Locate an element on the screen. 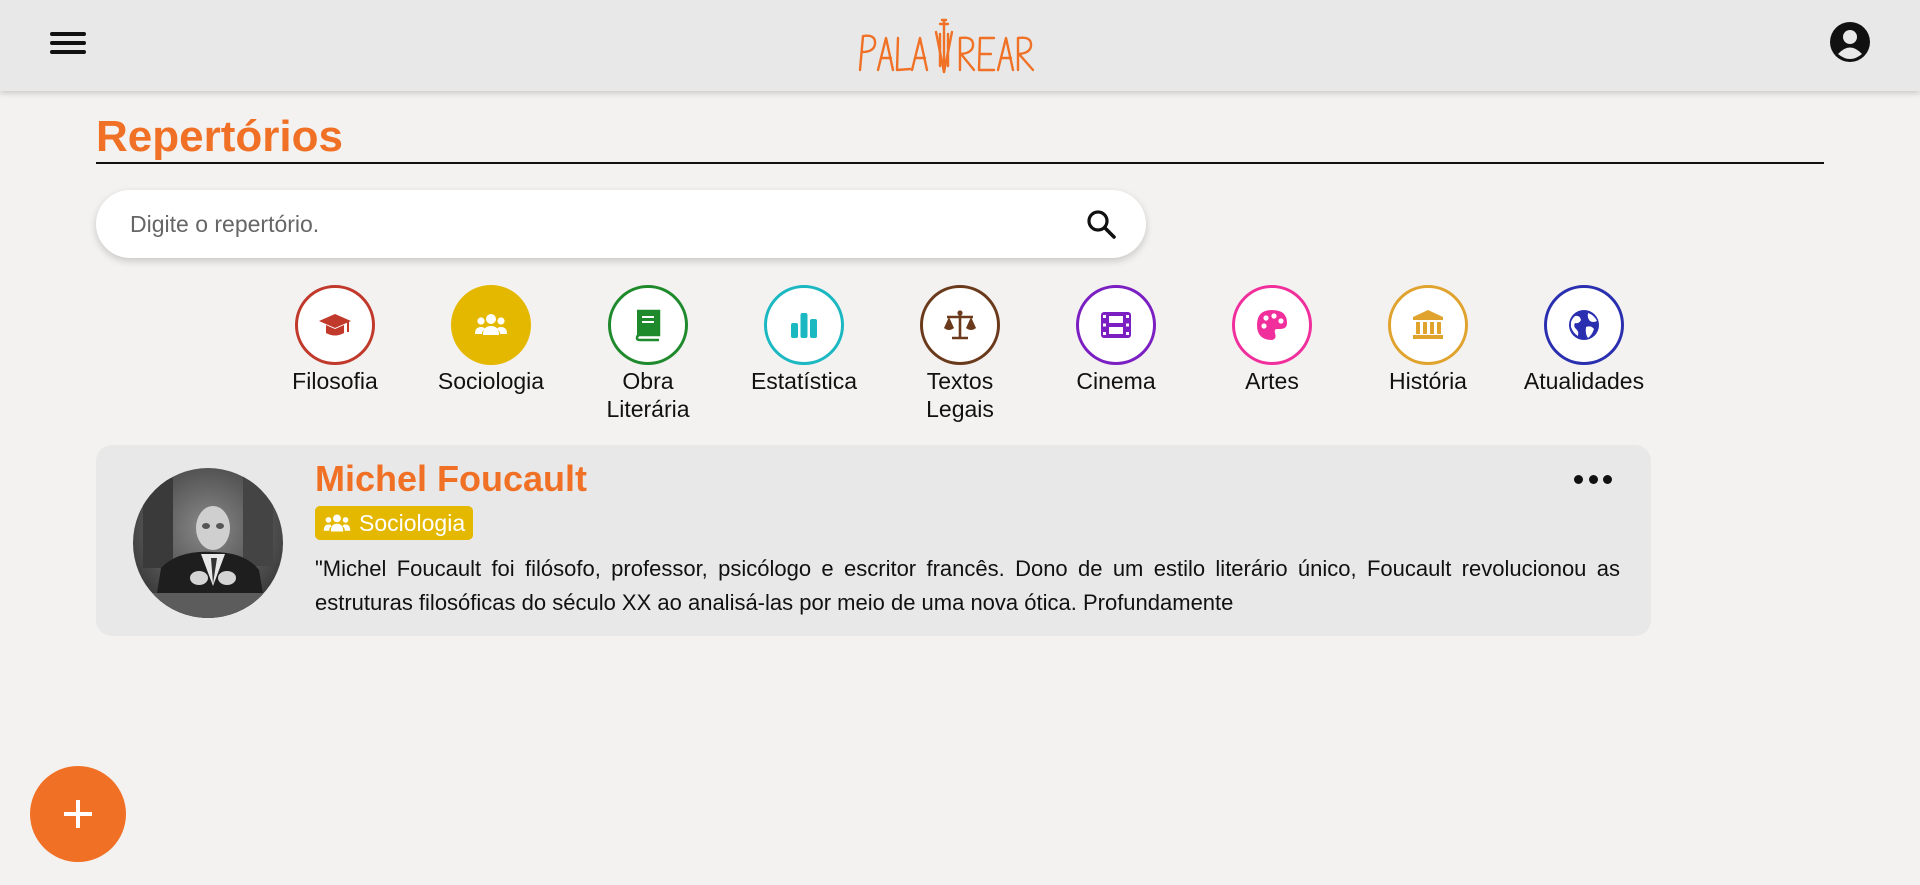  category-cinema: Cinema is located at coordinates (1116, 340).